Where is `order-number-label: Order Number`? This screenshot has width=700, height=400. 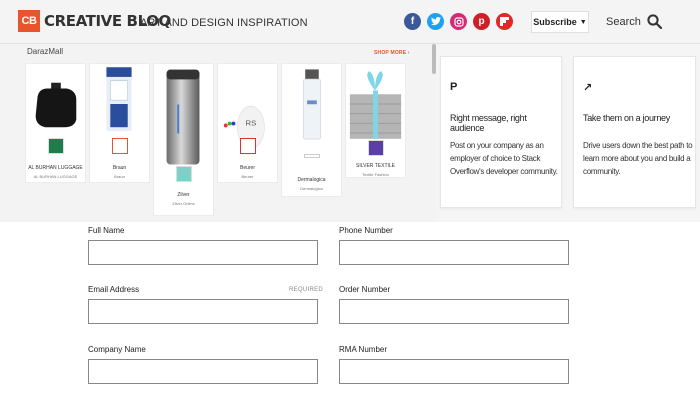 order-number-label: Order Number is located at coordinates (365, 289).